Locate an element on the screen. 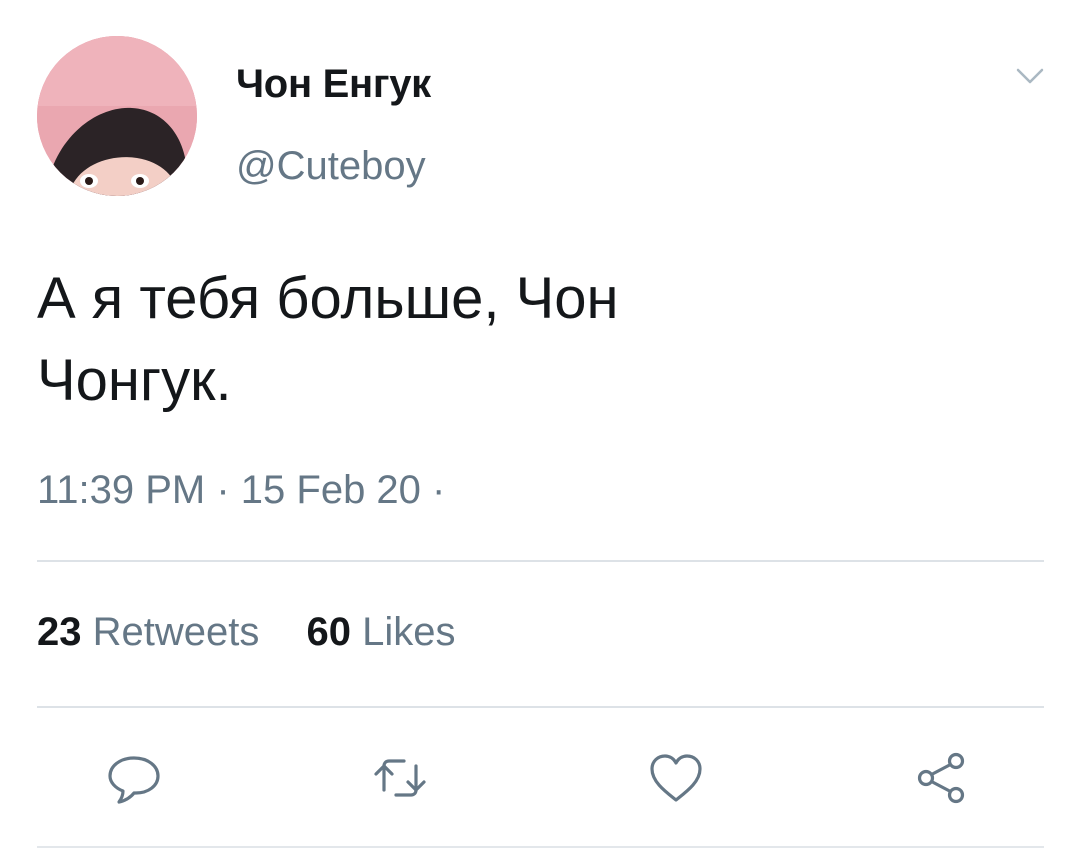  avatar-photo is located at coordinates (117, 116).